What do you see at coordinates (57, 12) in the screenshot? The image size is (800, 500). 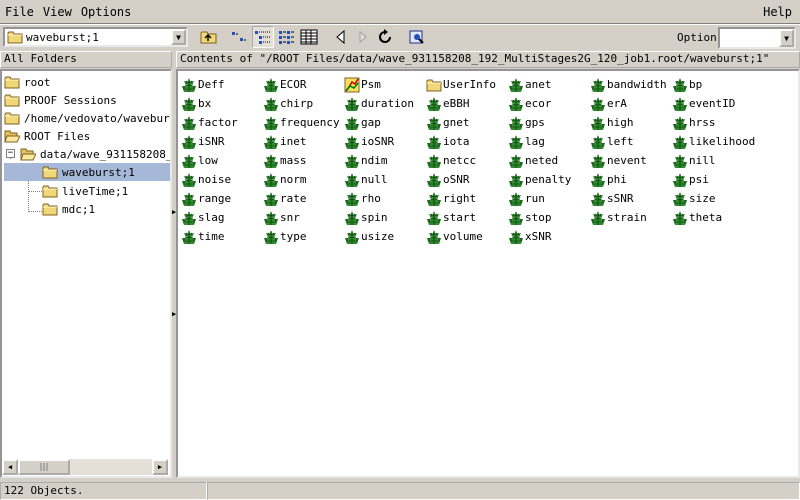 I see `menu-view: View` at bounding box center [57, 12].